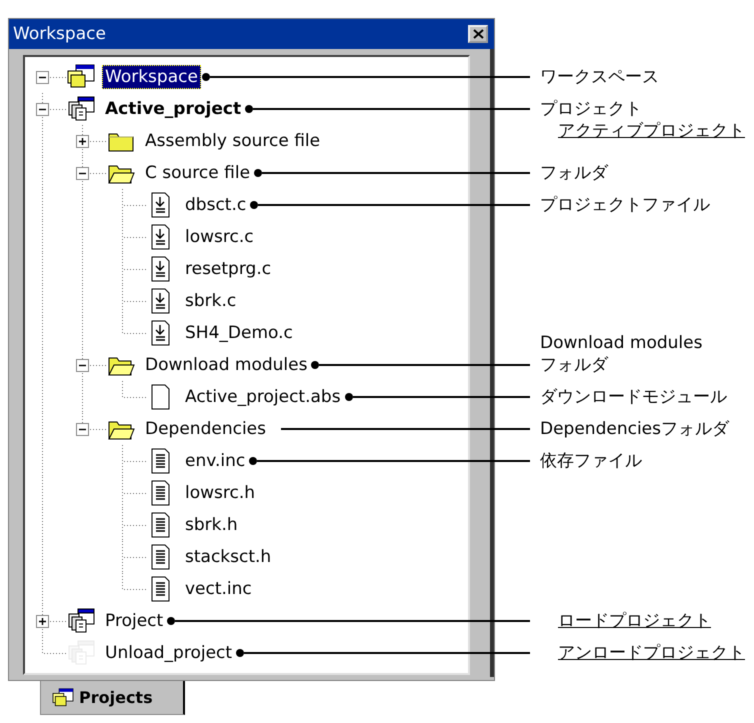  I want to click on tree-item: Active_project.abs, so click(263, 397).